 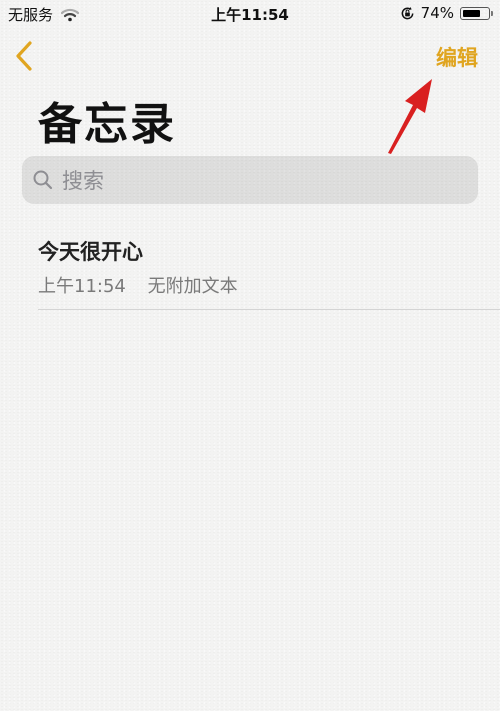 What do you see at coordinates (250, 14) in the screenshot?
I see `status-bar: 无服务 上午11:54 74%` at bounding box center [250, 14].